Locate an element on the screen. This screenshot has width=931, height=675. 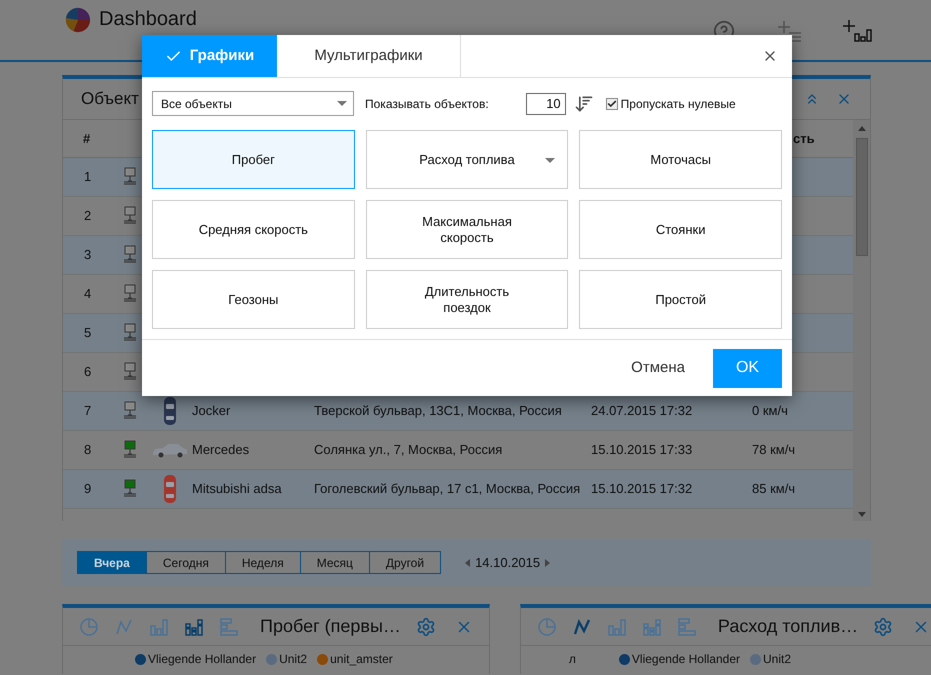
page-title: Dashboard is located at coordinates (148, 19).